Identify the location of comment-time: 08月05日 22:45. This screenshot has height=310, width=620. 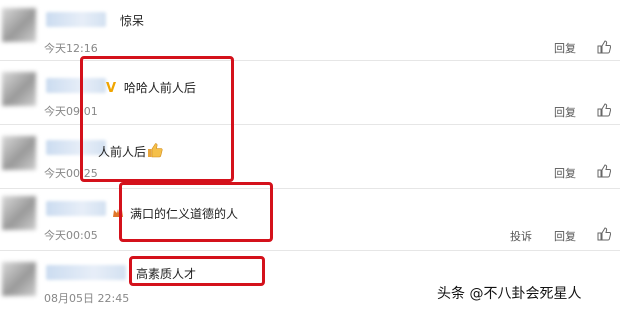
(87, 298).